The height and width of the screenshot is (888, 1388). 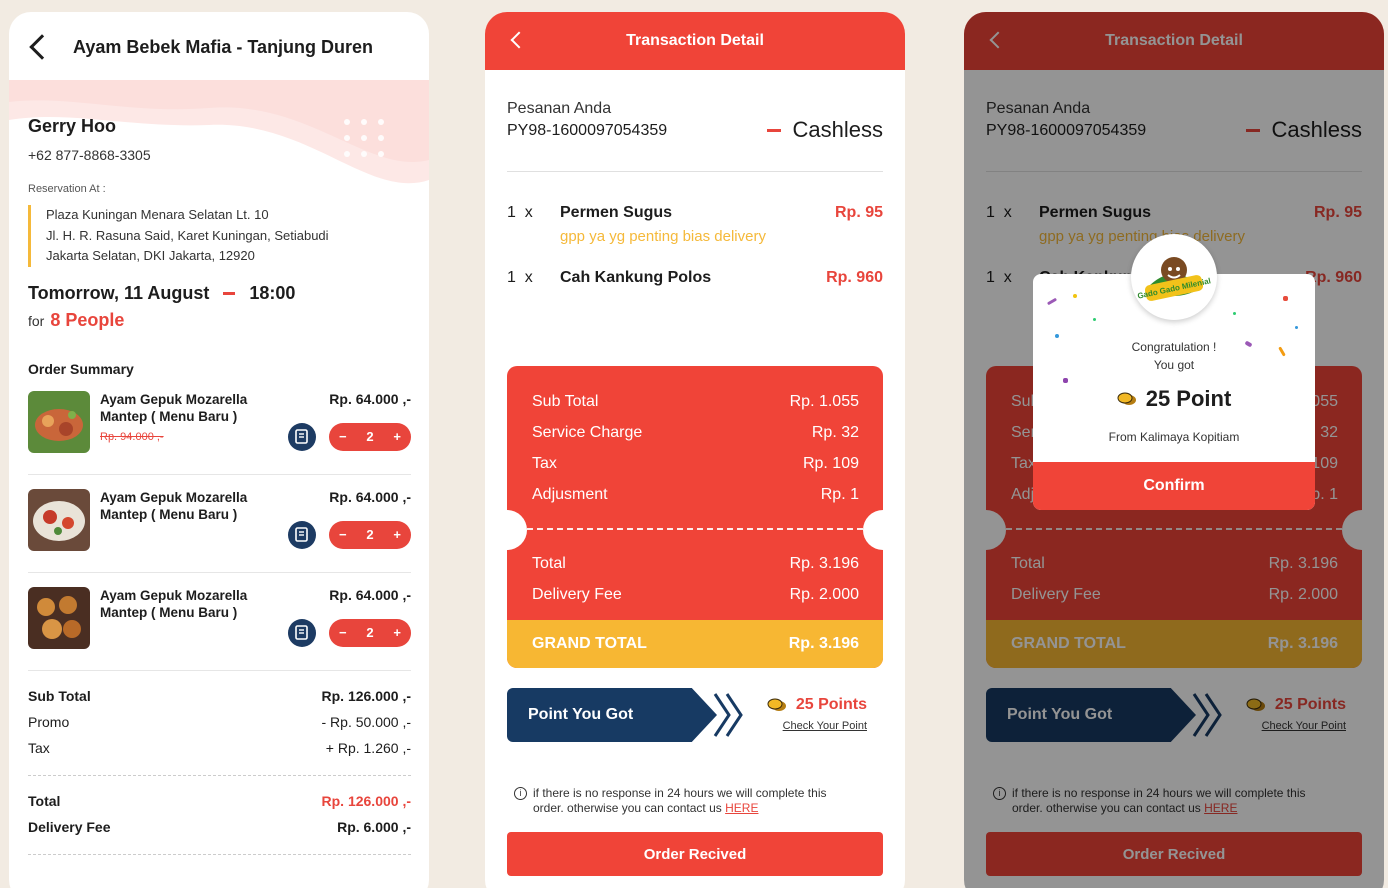 I want to click on grand-total-row: GRAND TOTAL Rp. 3.196, so click(x=695, y=644).